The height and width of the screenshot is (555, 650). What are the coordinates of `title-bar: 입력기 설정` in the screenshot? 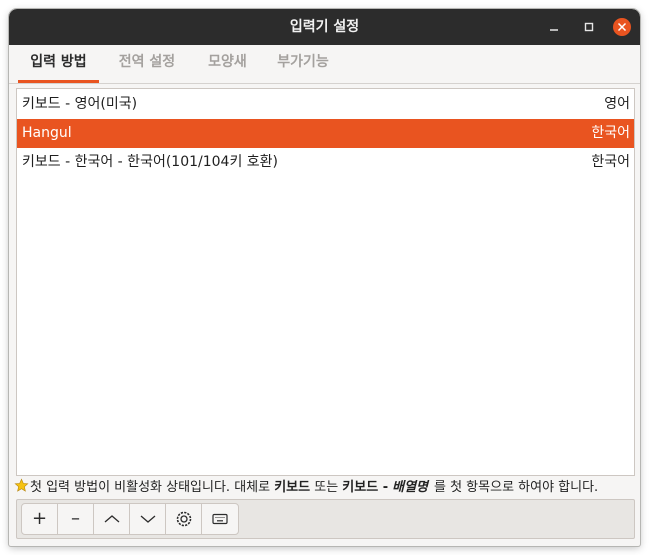 It's located at (324, 27).